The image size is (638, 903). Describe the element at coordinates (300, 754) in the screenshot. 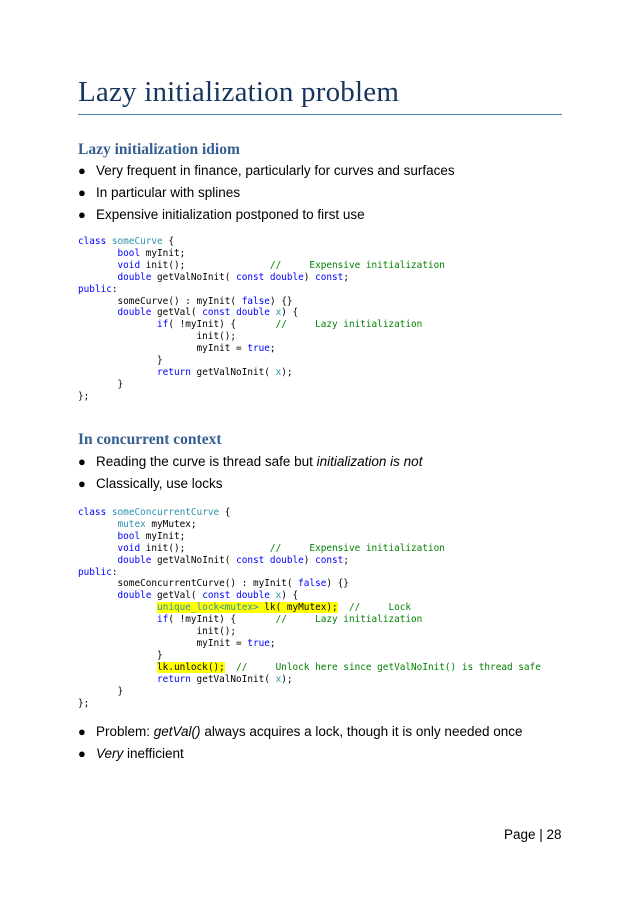

I see `list-item: ● Very inefficient` at that location.